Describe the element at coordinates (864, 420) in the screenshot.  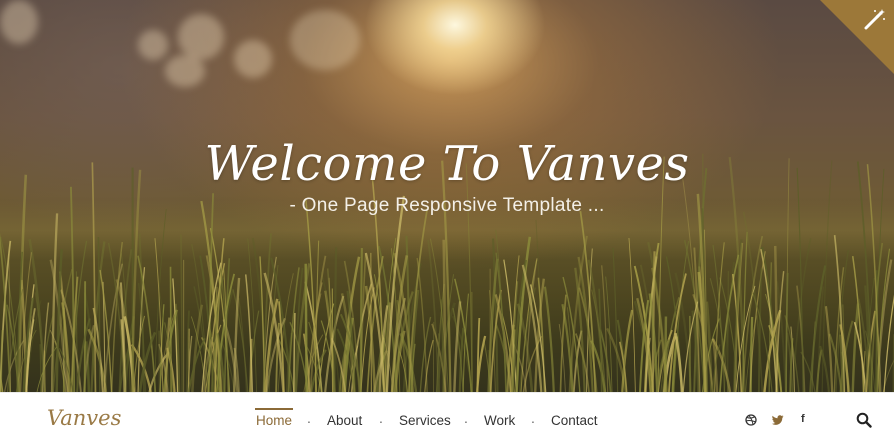
I see `search-icon` at that location.